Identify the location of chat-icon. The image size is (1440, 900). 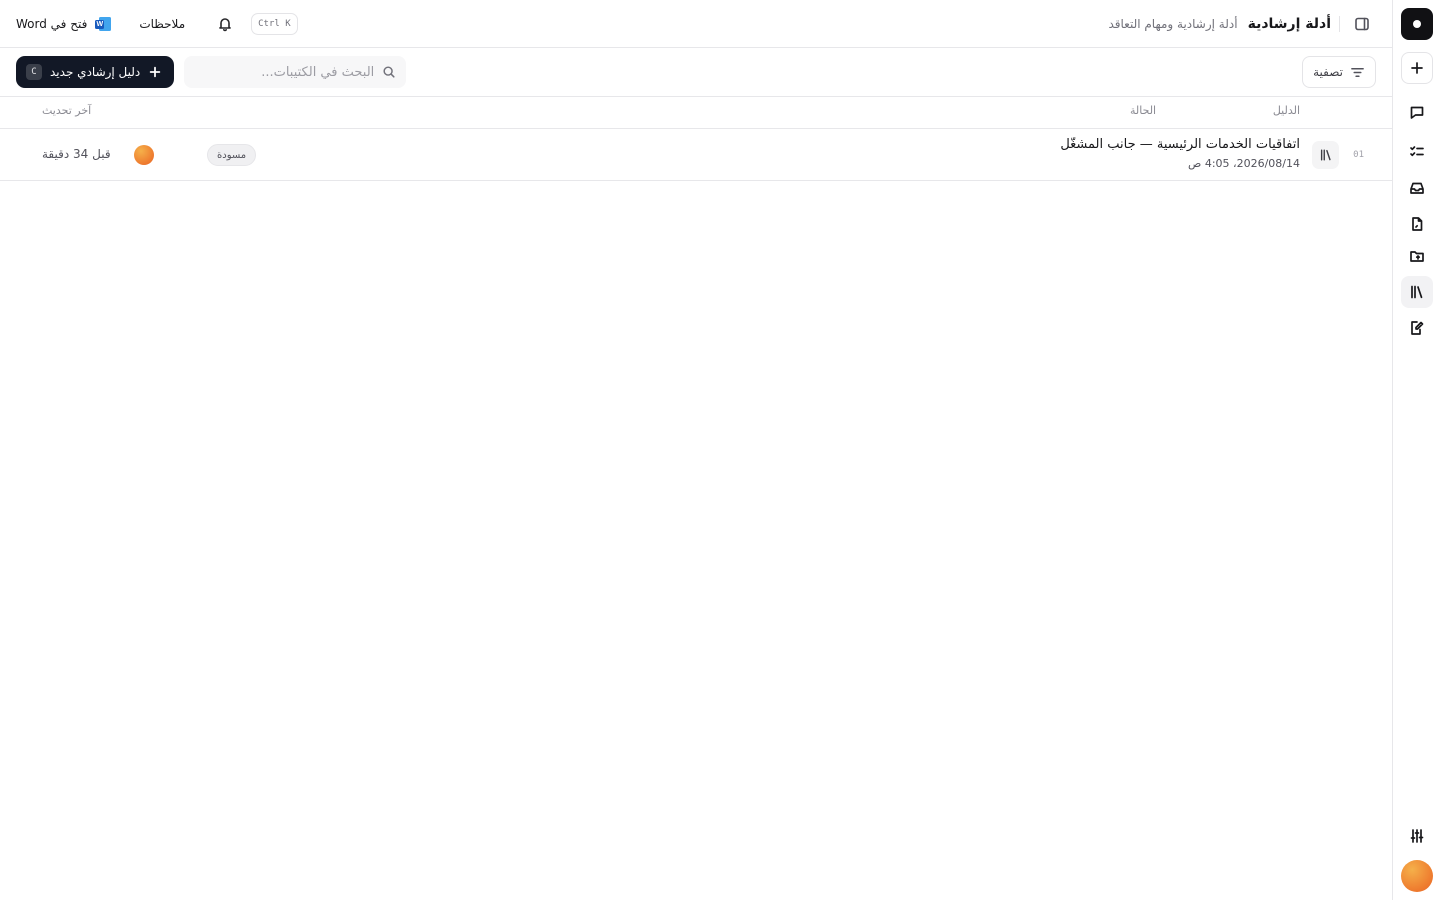
(1417, 112).